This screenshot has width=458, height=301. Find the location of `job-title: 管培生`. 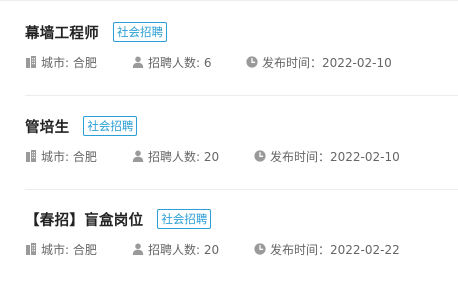

job-title: 管培生 is located at coordinates (47, 126).